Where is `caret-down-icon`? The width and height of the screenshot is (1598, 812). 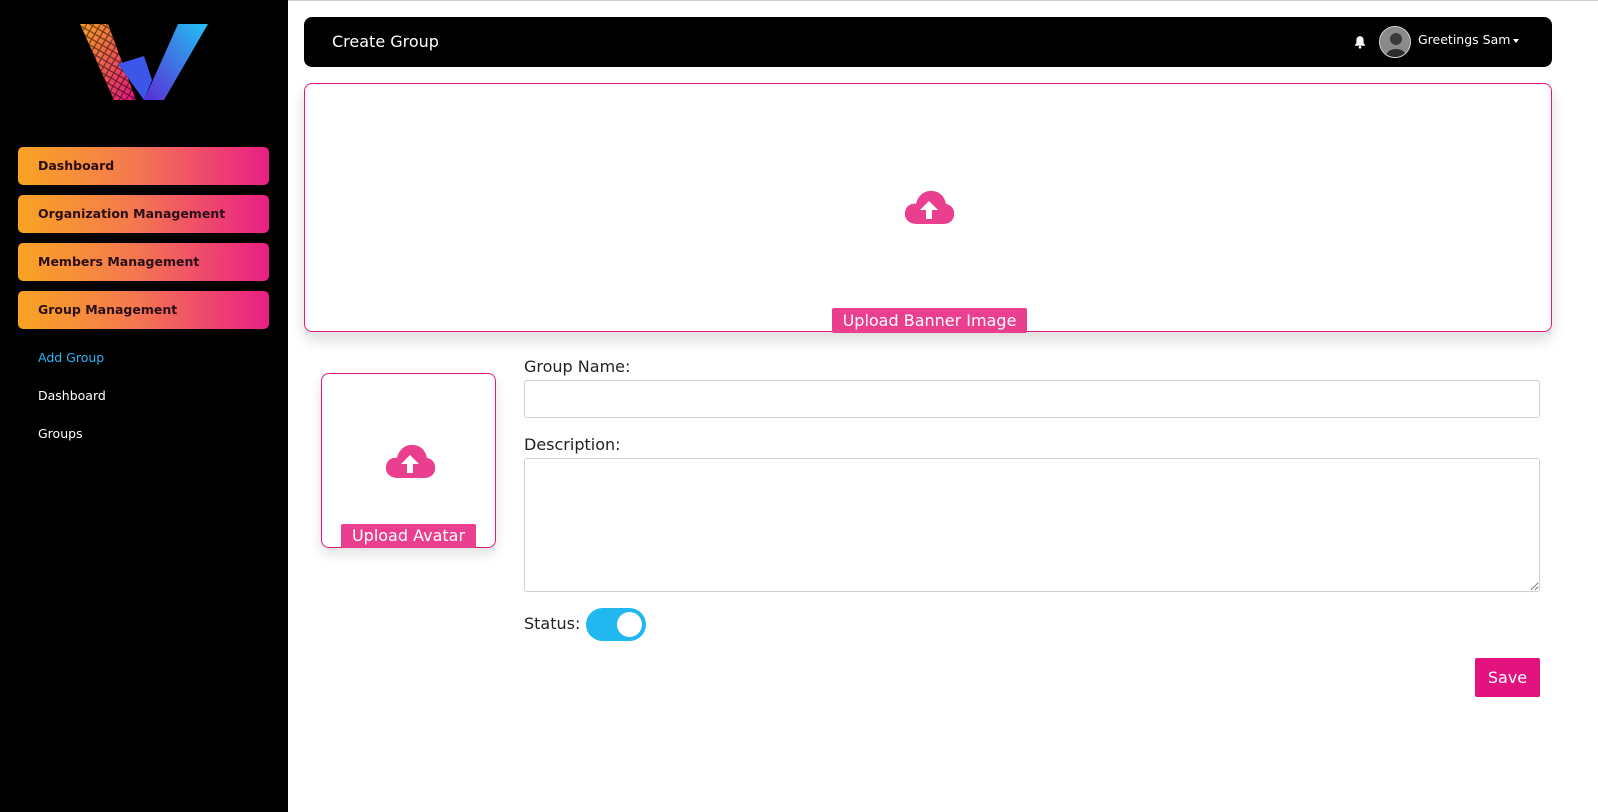 caret-down-icon is located at coordinates (1516, 40).